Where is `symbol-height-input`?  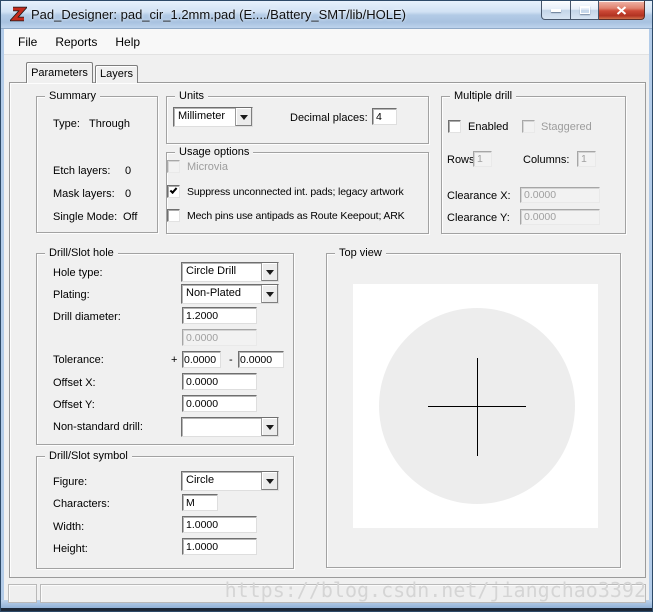 symbol-height-input is located at coordinates (219, 546).